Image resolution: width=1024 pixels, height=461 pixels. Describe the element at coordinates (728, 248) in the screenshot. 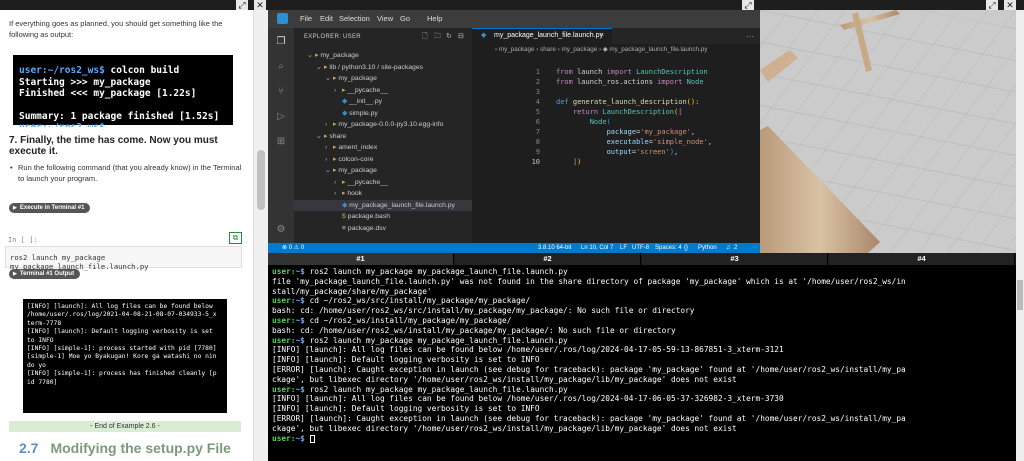

I see `bell-icon: ♫` at that location.